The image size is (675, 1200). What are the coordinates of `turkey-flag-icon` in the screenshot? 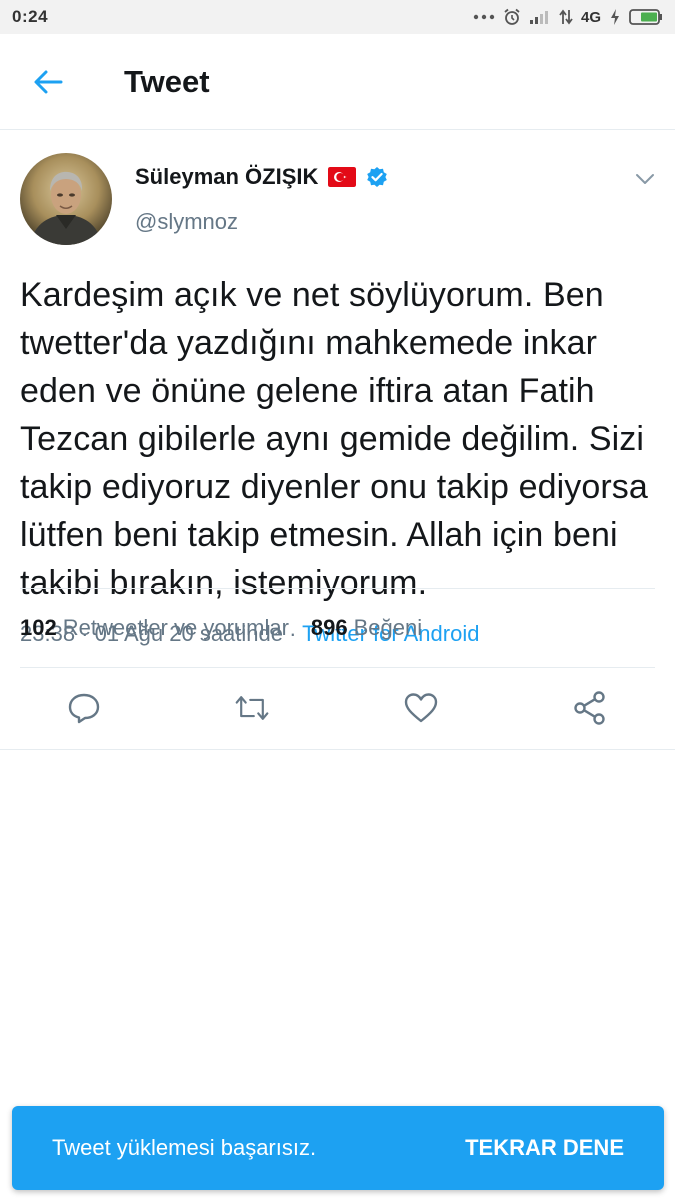 It's located at (342, 177).